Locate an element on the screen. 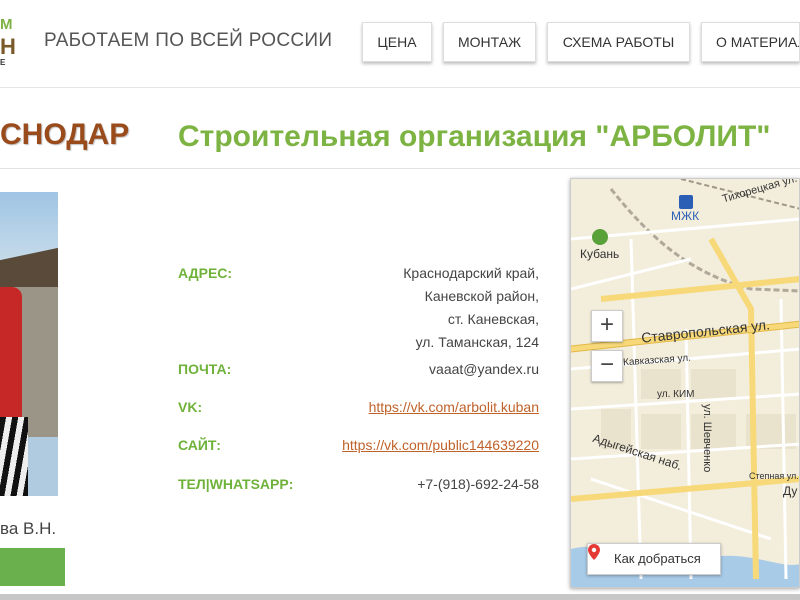  map-zoom-out-button: − is located at coordinates (607, 366).